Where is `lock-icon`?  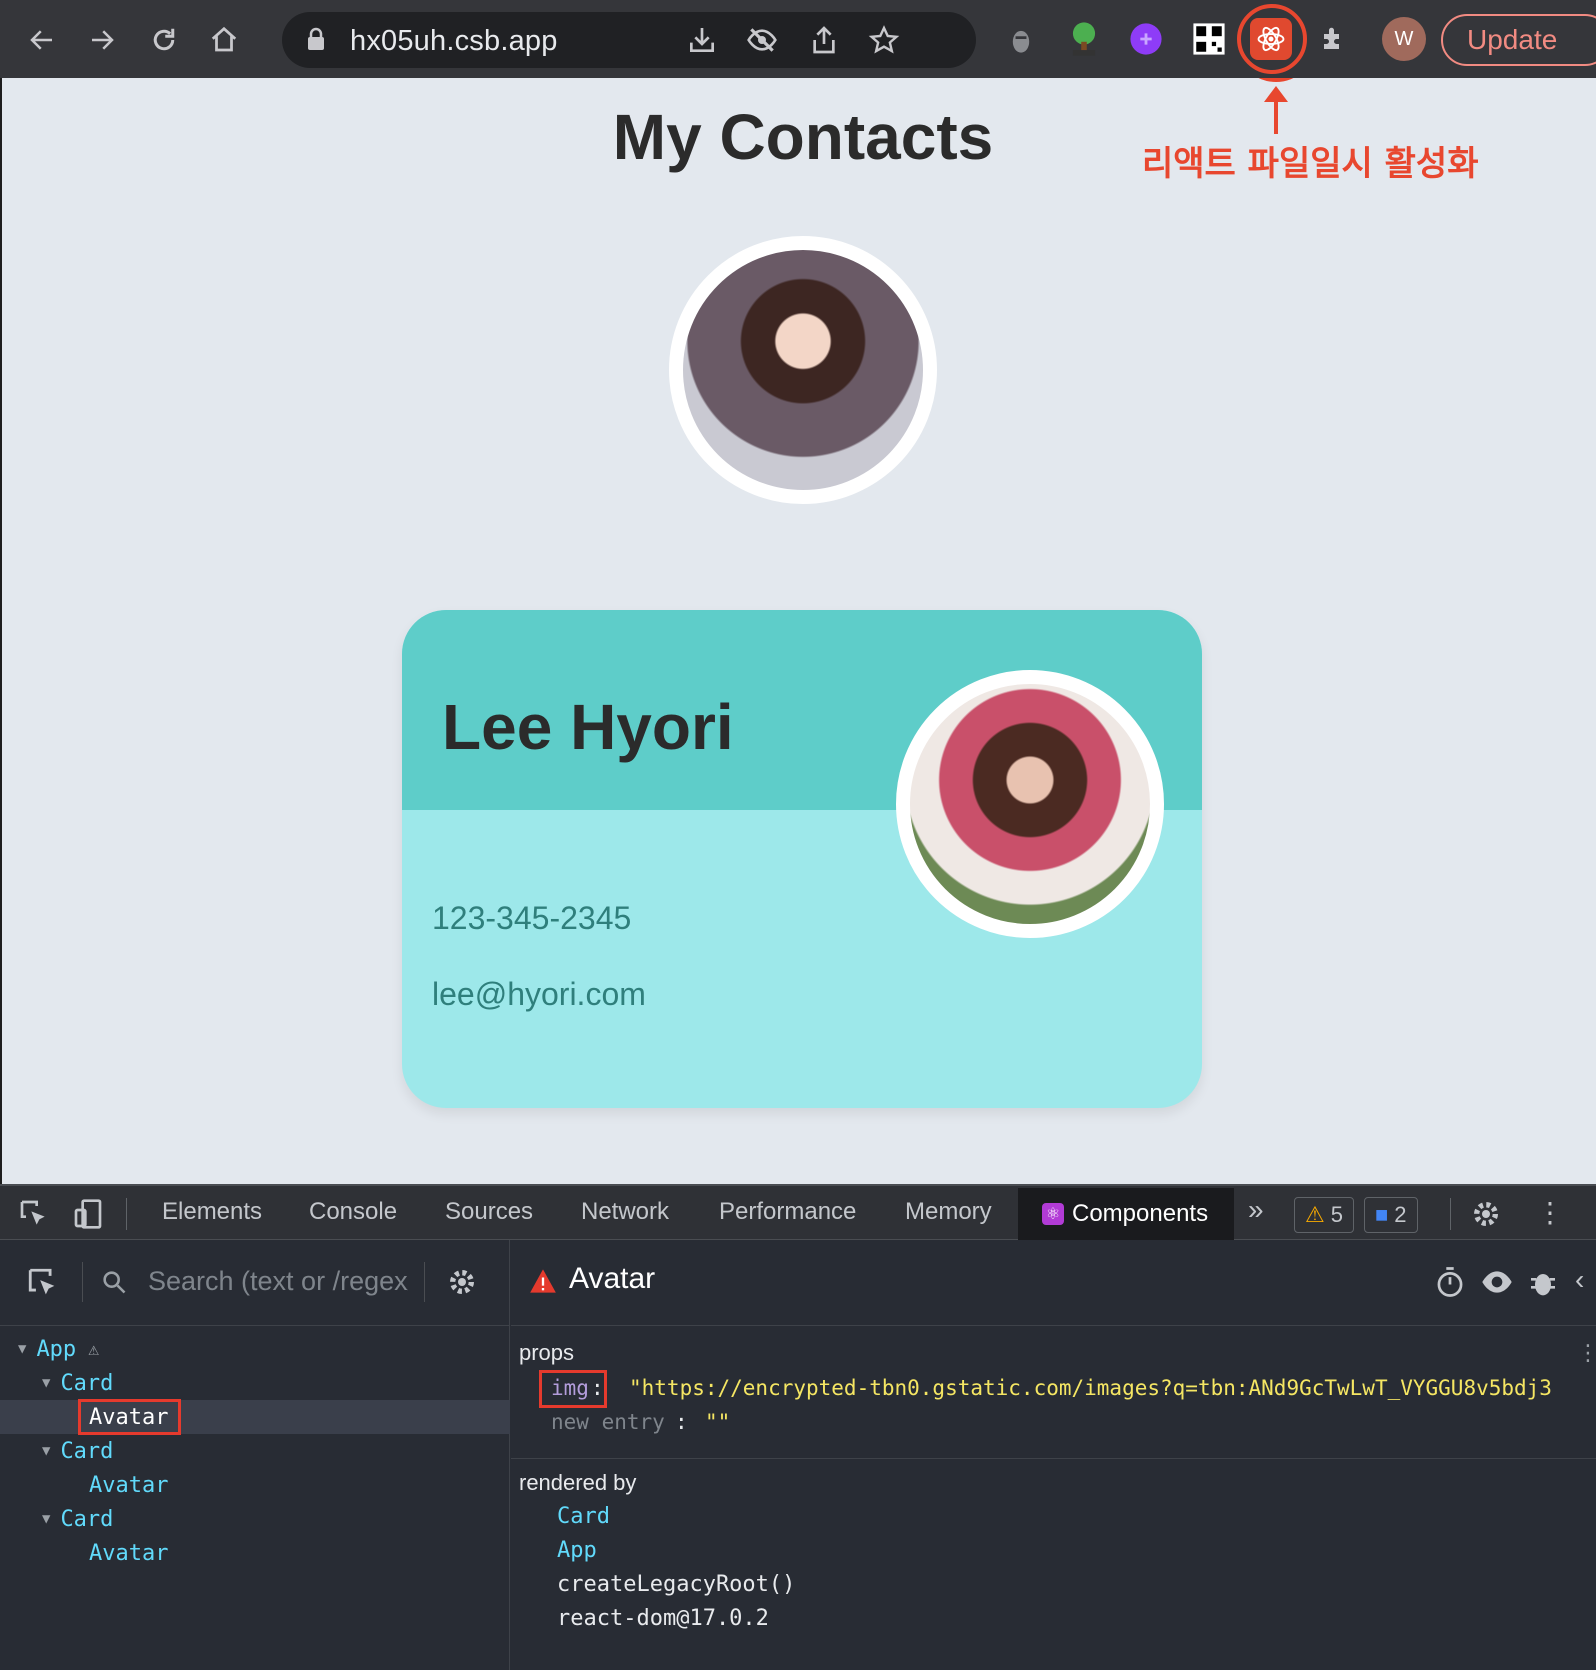
lock-icon is located at coordinates (316, 41).